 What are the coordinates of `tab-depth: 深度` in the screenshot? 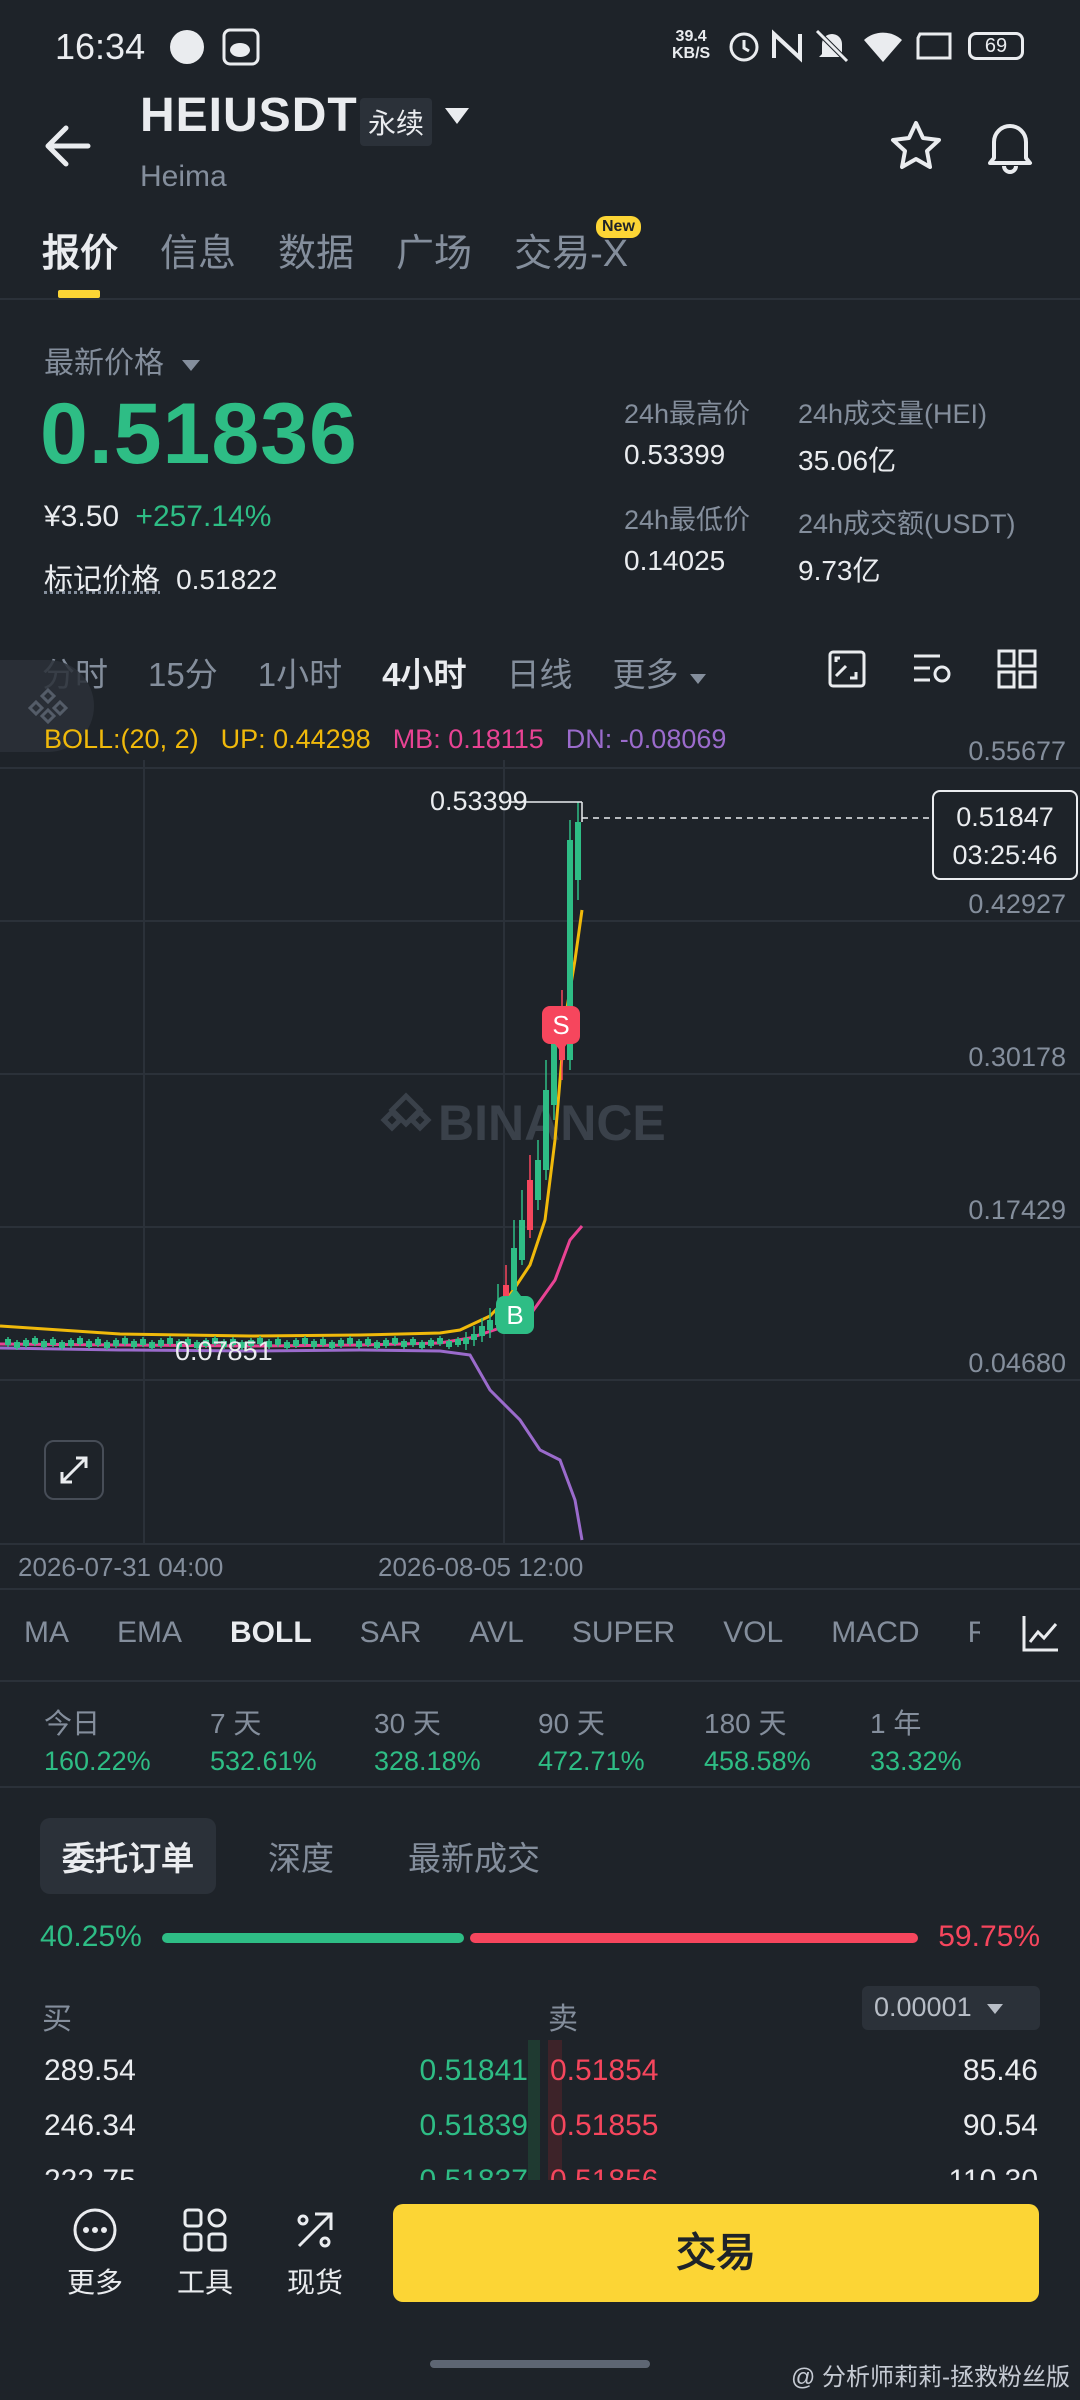 It's located at (301, 1856).